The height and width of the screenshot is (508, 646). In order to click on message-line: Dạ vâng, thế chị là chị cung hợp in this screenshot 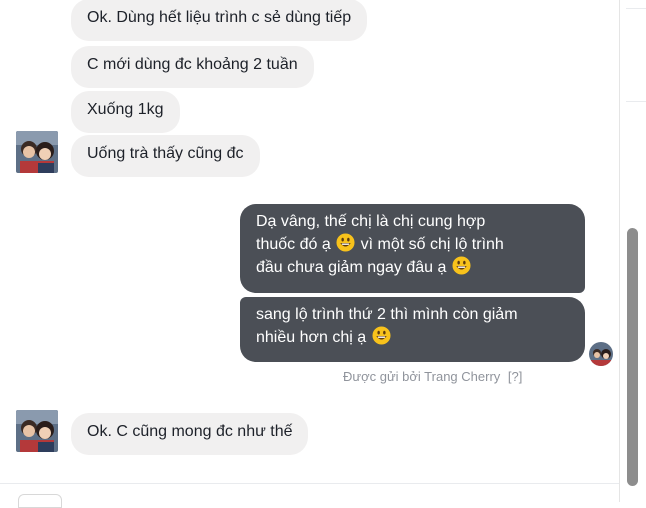, I will do `click(371, 221)`.